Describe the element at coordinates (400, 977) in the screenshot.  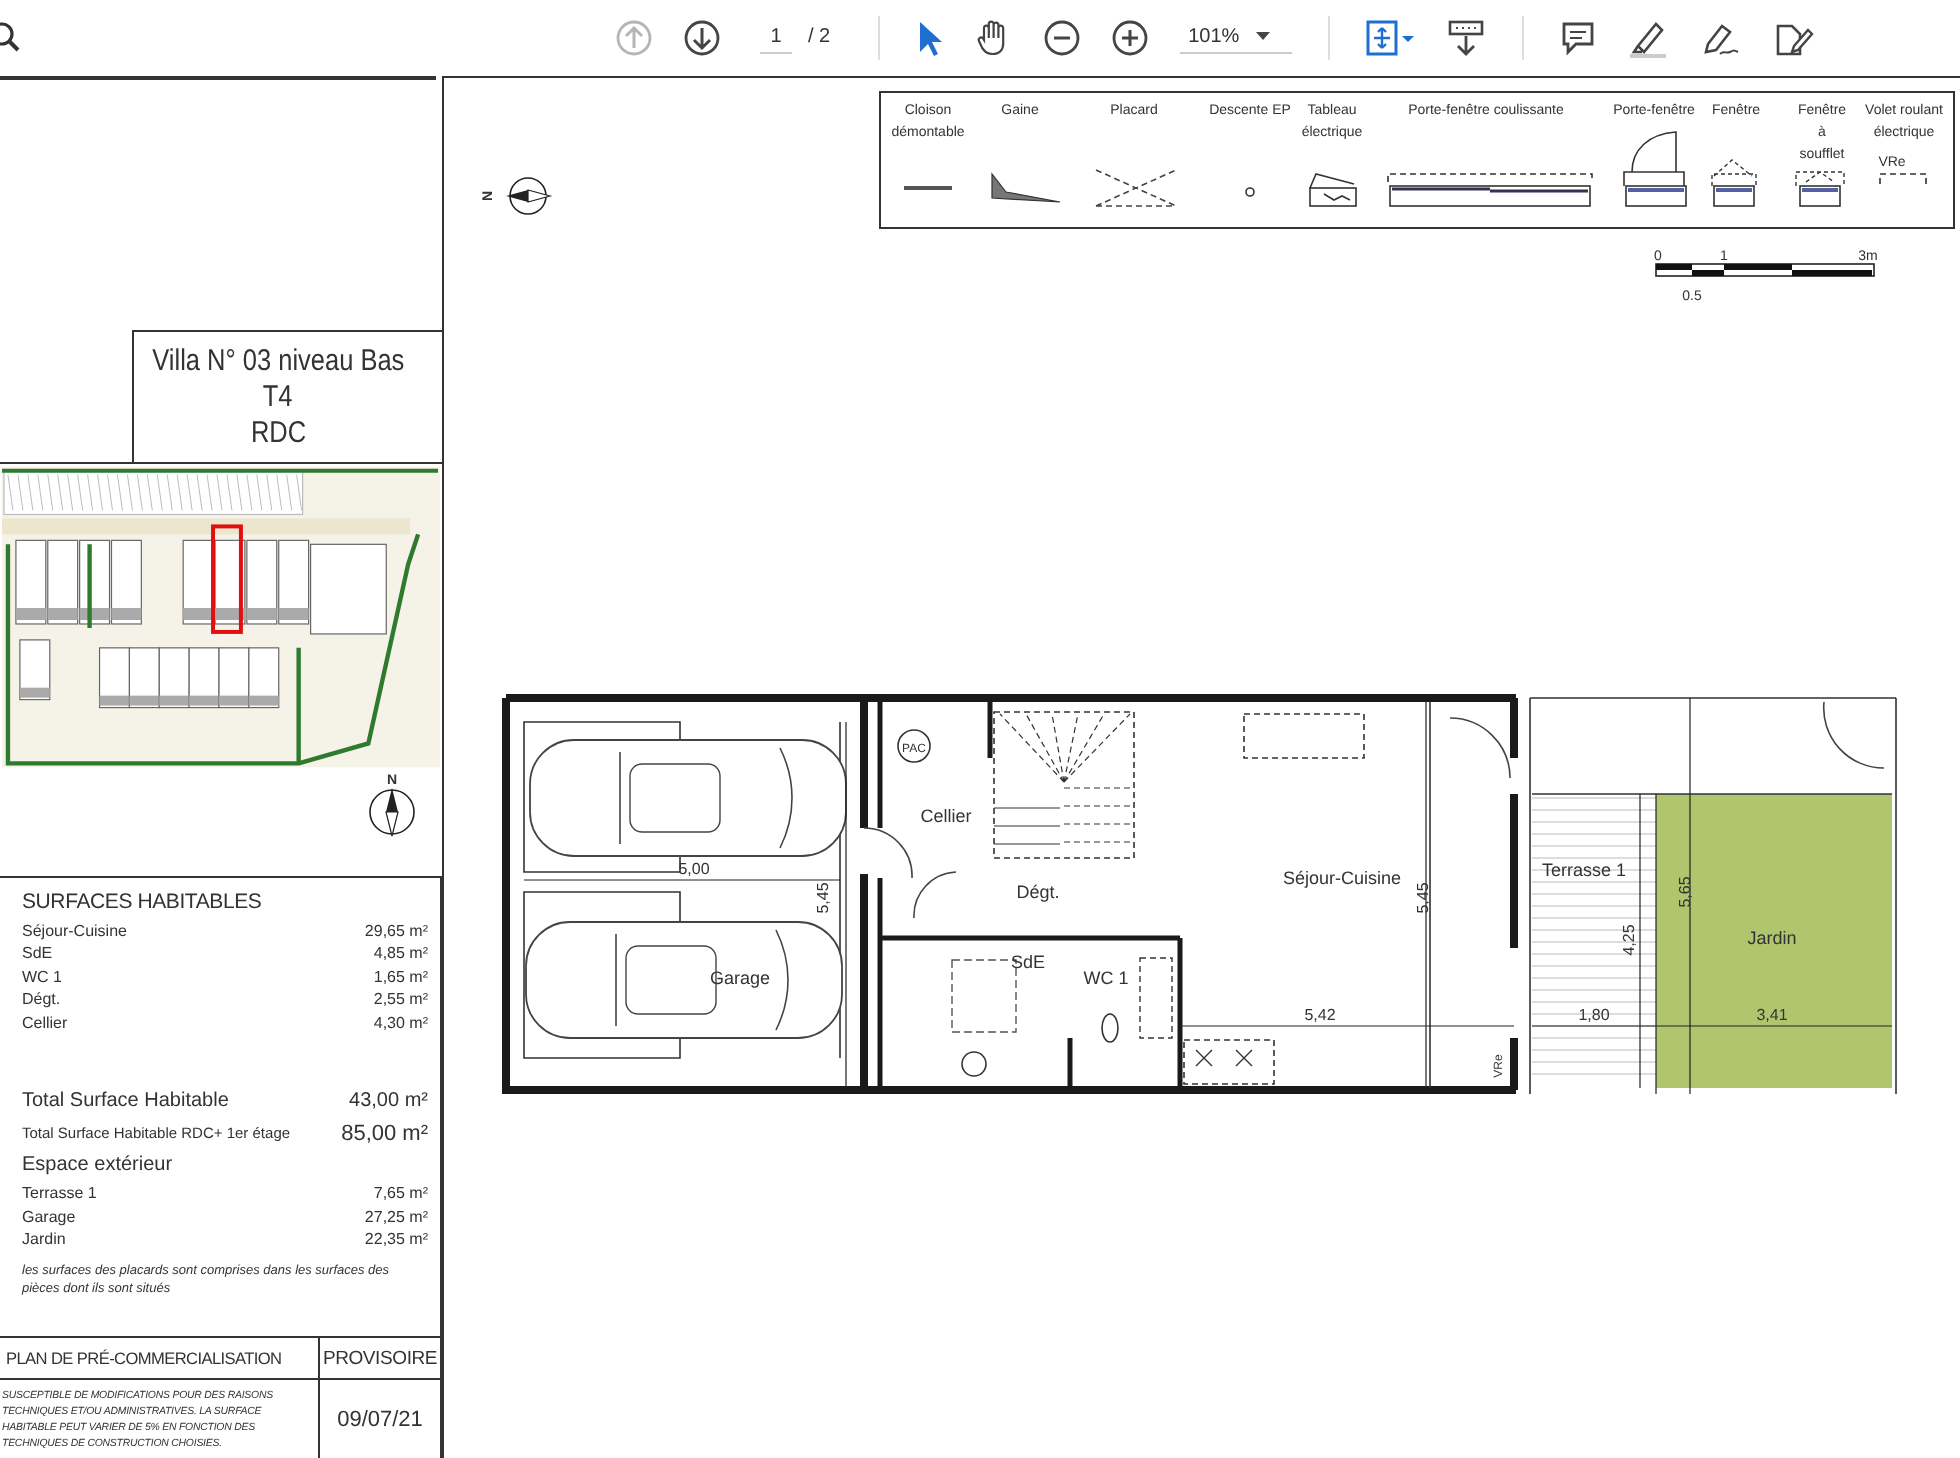
I see `area-value: 1,65 m²` at that location.